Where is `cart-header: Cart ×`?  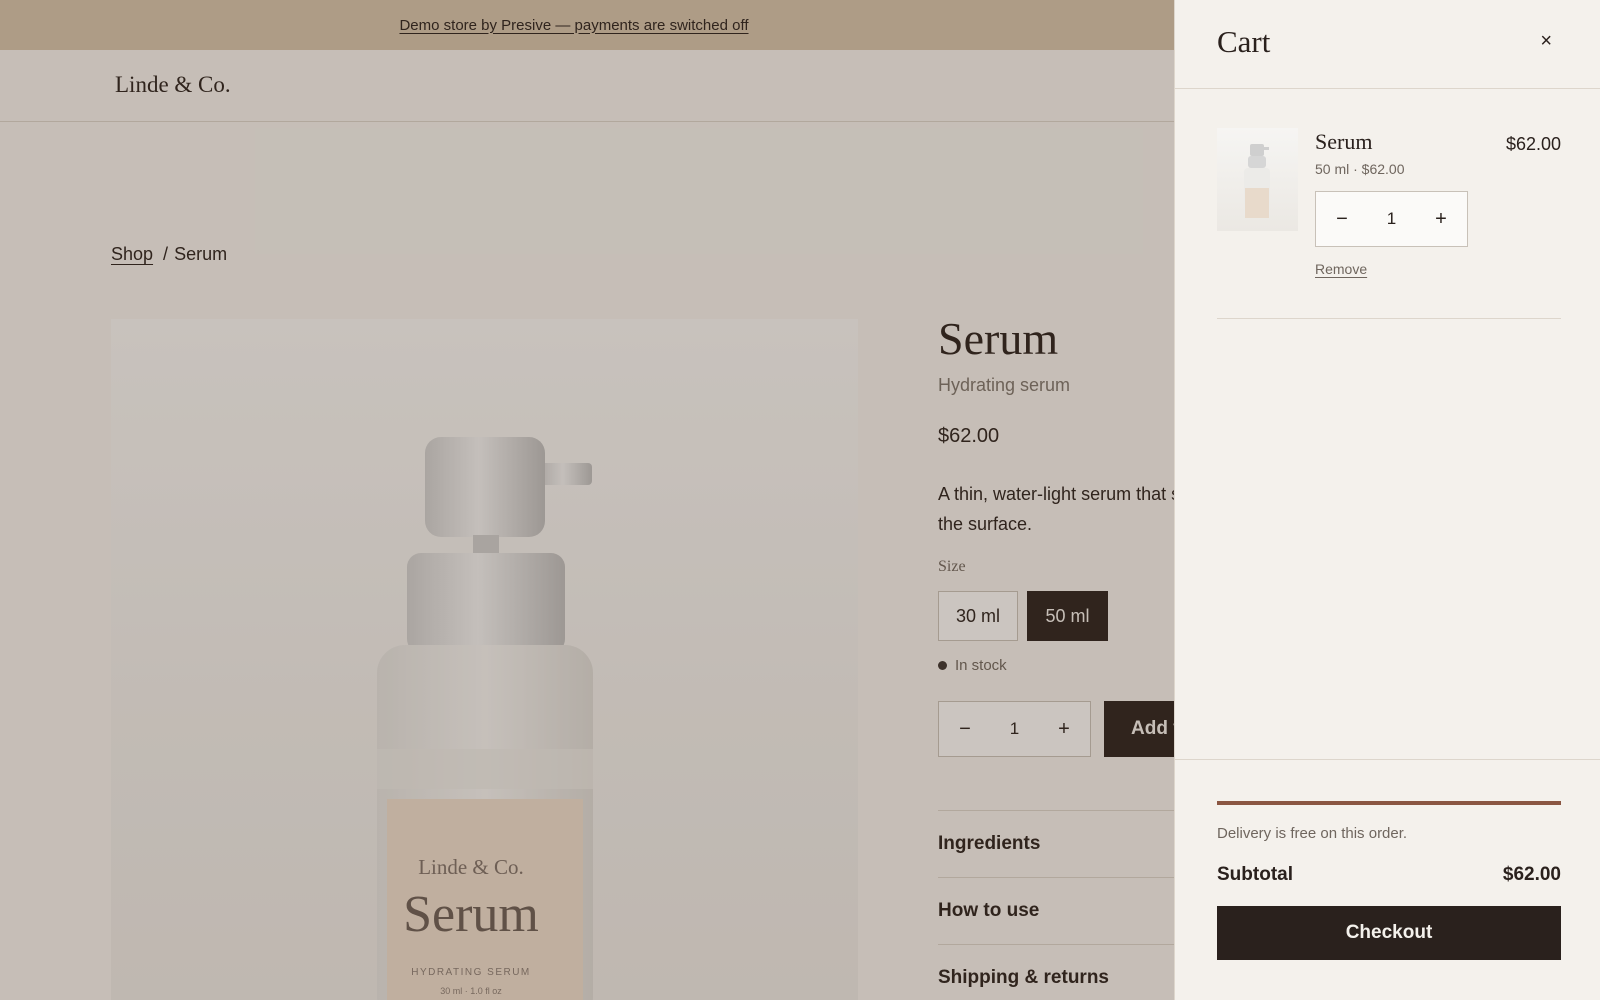
cart-header: Cart × is located at coordinates (1387, 44).